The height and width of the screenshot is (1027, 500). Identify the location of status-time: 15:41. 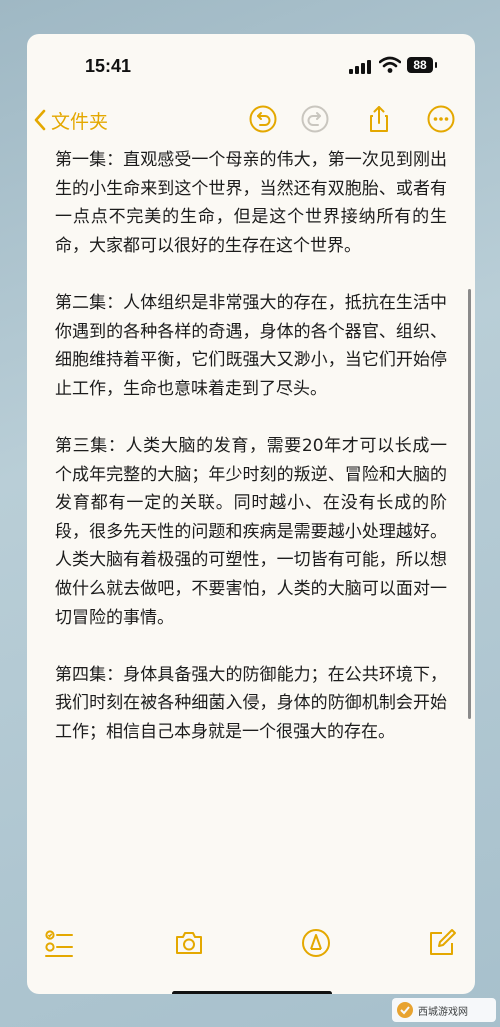
(108, 66).